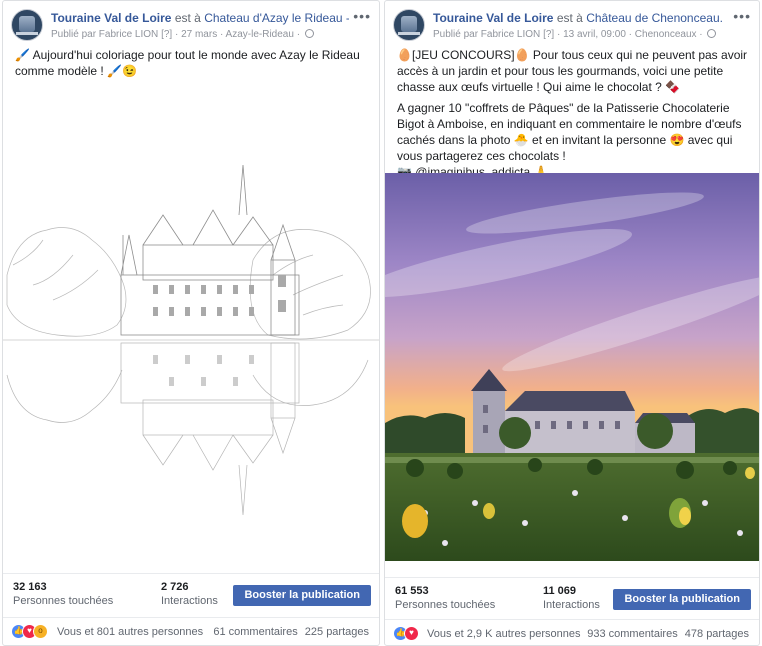  I want to click on interactions-stat: 11 069 Interactions, so click(571, 598).